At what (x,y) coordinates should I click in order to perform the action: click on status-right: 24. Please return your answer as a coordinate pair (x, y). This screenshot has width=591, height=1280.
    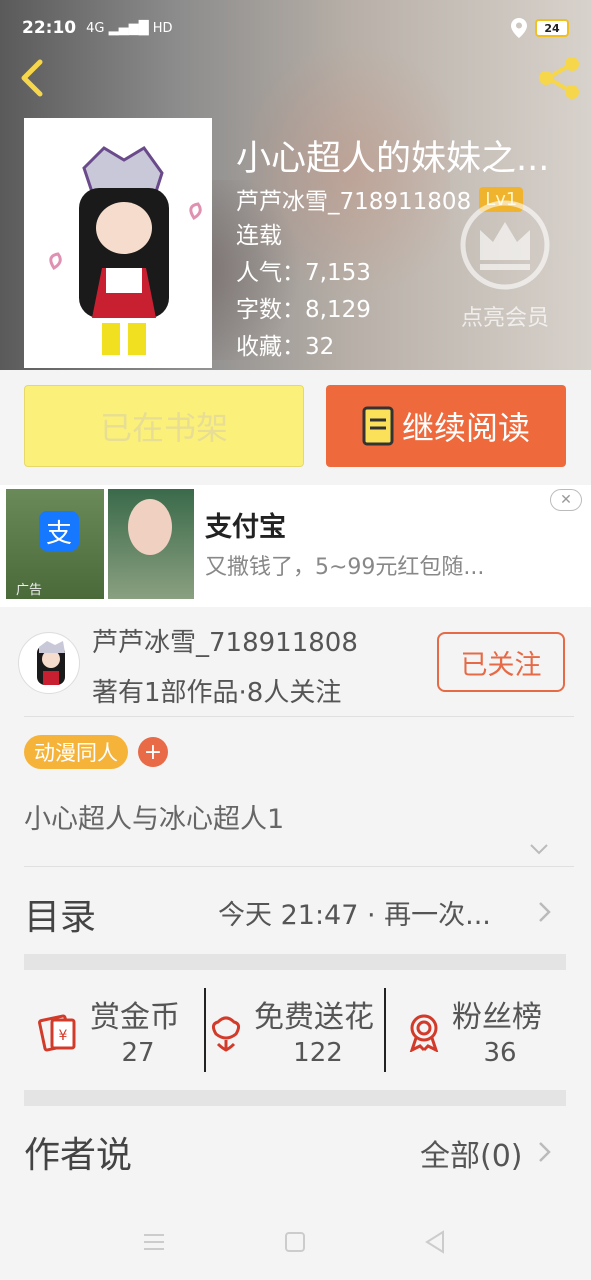
    Looking at the image, I should click on (540, 28).